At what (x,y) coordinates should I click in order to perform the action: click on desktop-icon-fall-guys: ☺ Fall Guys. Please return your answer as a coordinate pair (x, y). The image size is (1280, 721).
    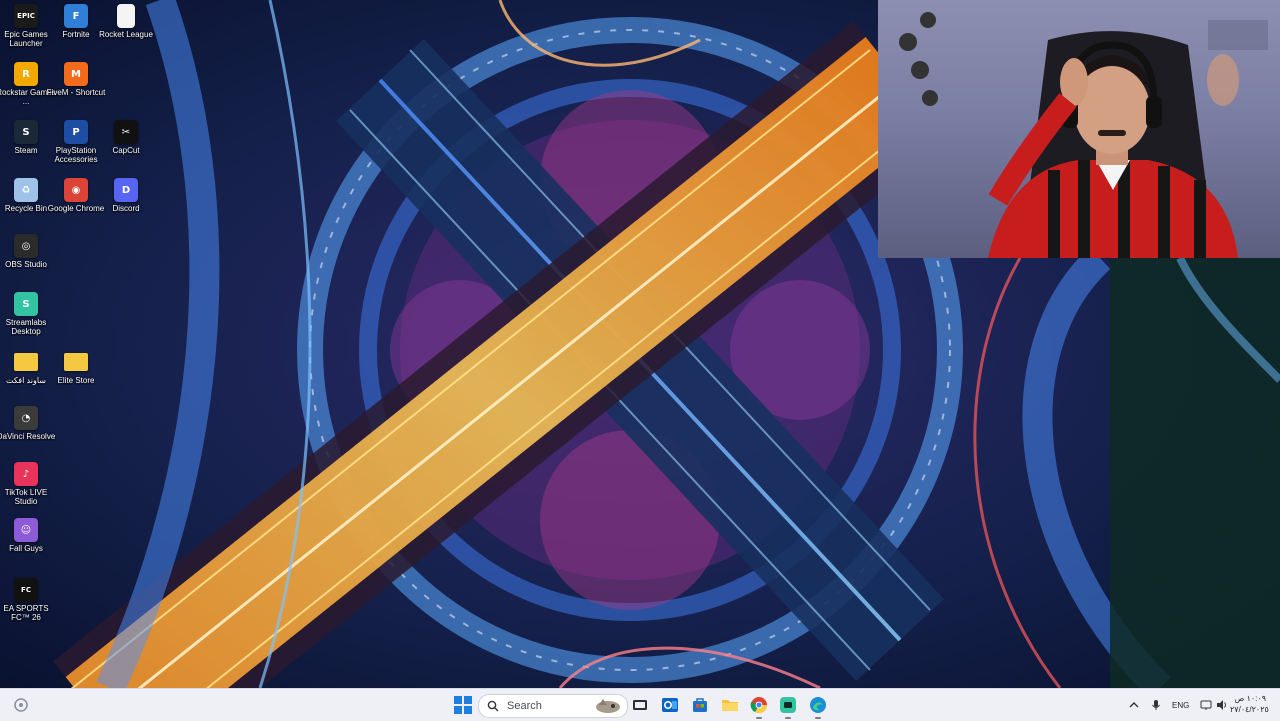
    Looking at the image, I should click on (26, 535).